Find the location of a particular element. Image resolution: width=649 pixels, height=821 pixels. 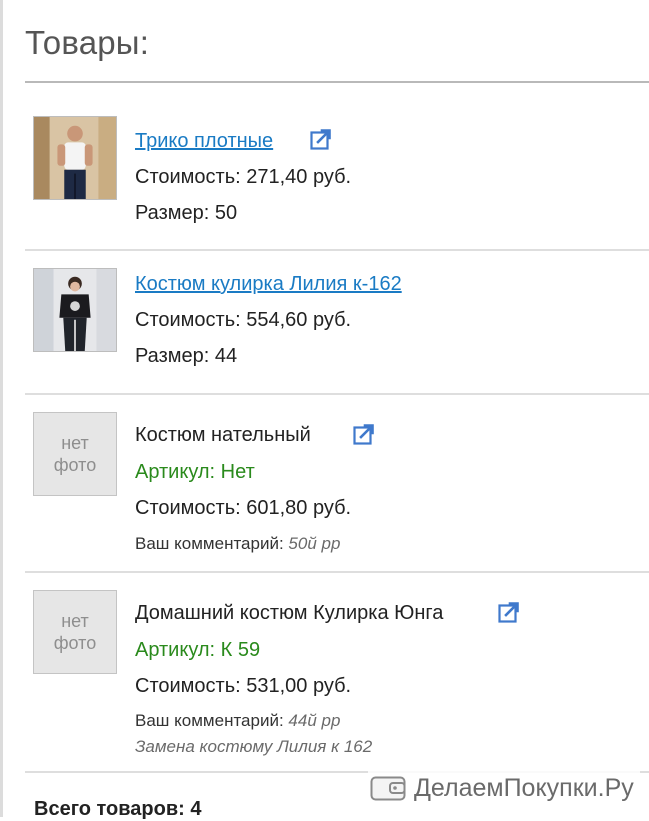

comment-extra: Замена костюму Лилия к 162 is located at coordinates (254, 746).